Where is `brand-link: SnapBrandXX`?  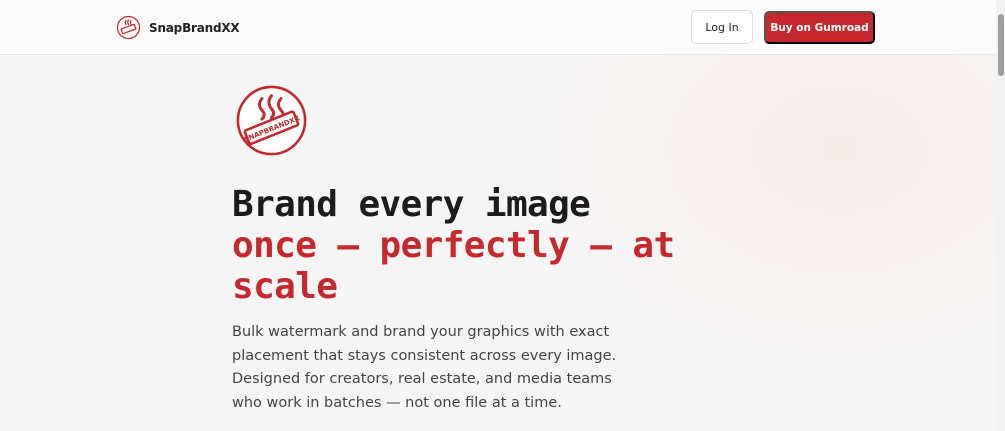 brand-link: SnapBrandXX is located at coordinates (178, 27).